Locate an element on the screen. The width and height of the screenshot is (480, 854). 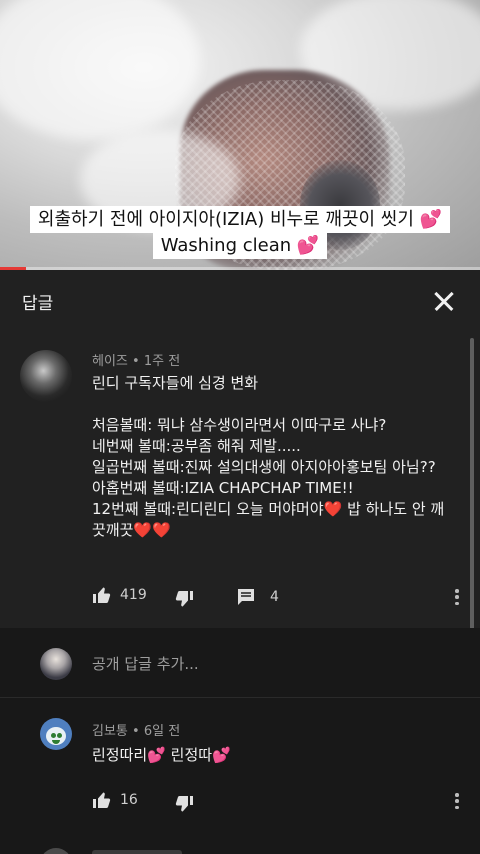
like-count: 419 is located at coordinates (133, 595).